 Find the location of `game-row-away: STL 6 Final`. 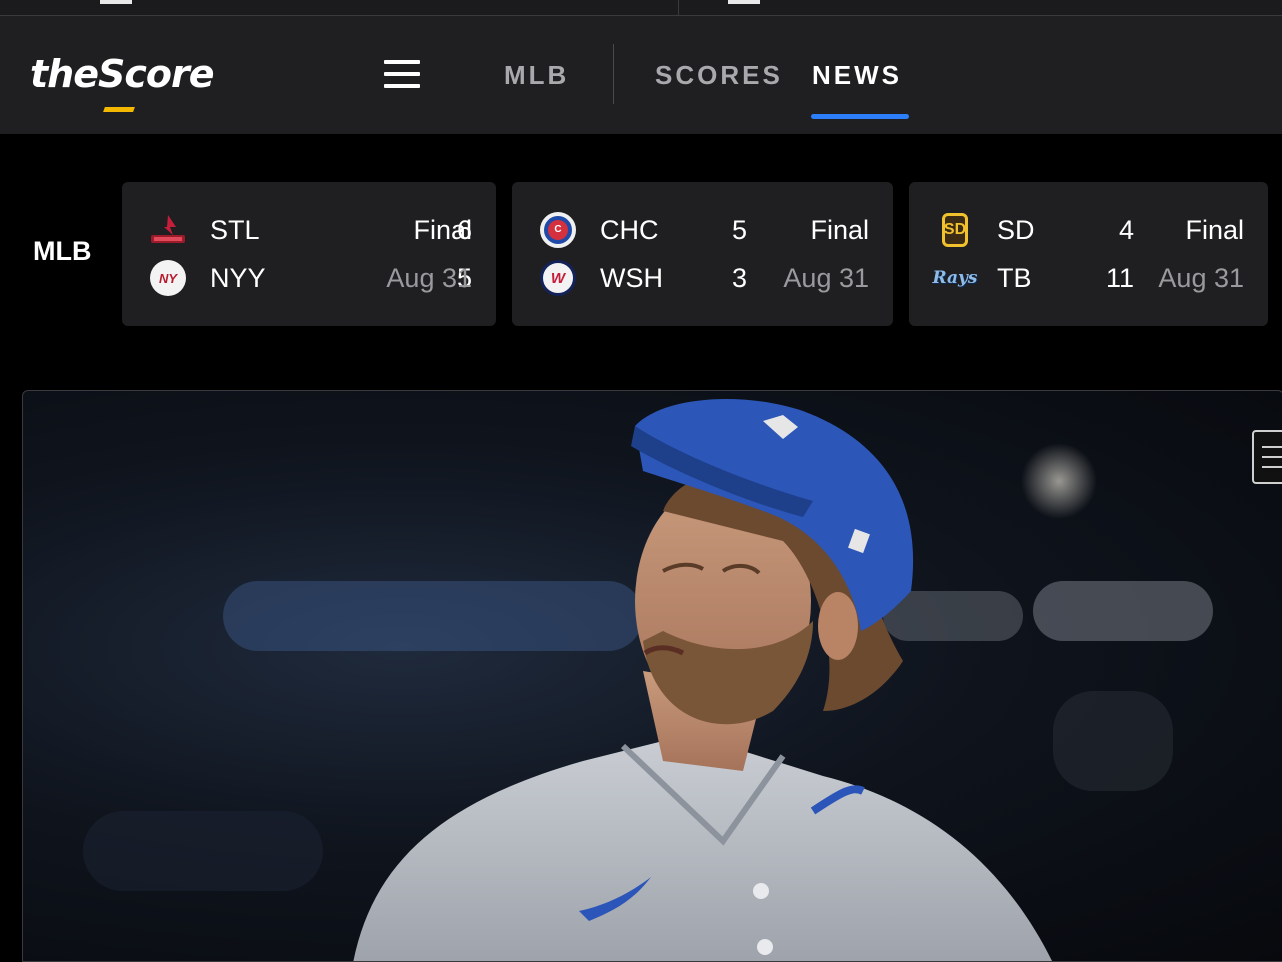

game-row-away: STL 6 Final is located at coordinates (309, 230).